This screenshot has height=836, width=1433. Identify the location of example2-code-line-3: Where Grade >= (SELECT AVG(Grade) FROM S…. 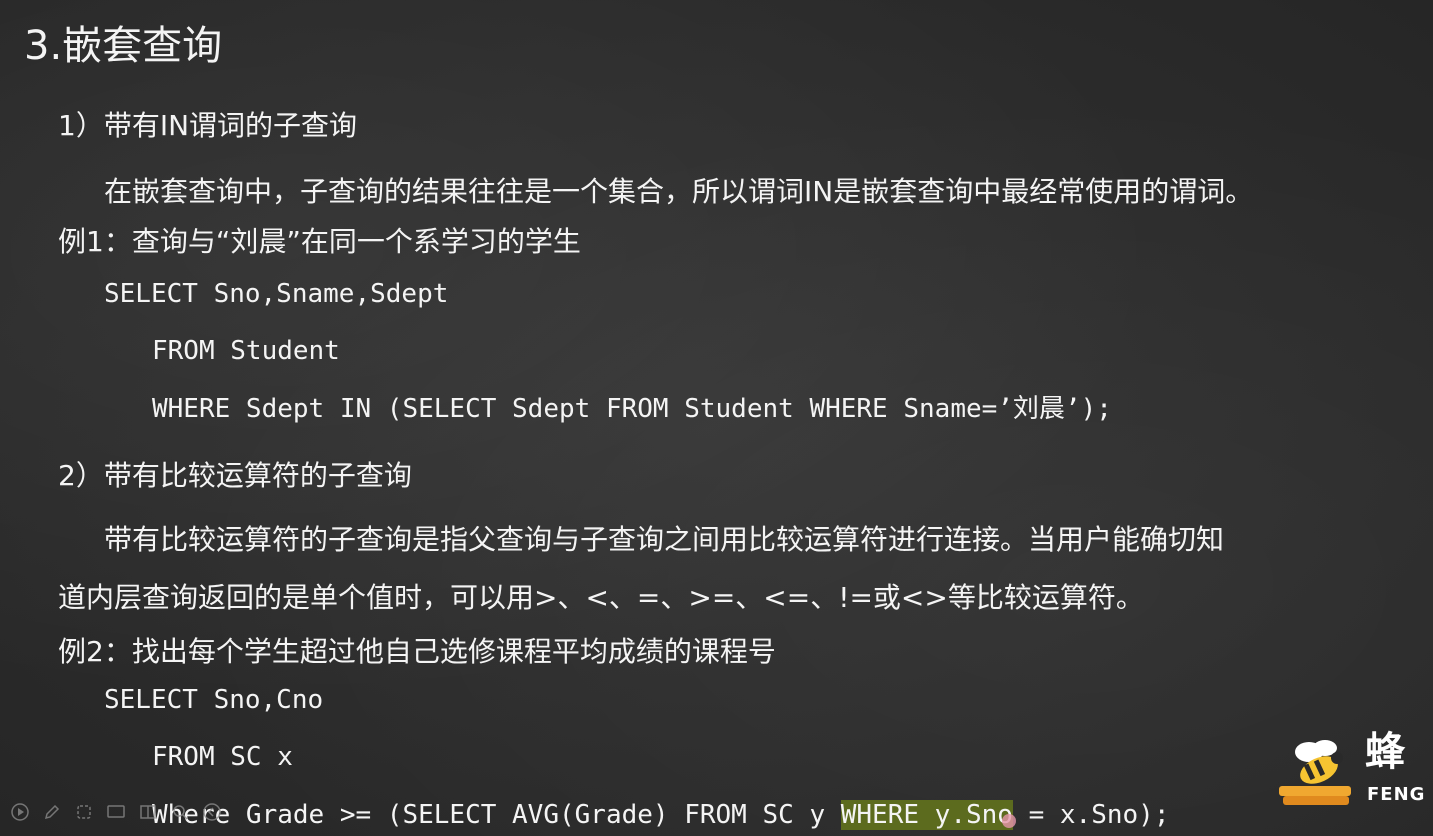
(660, 815).